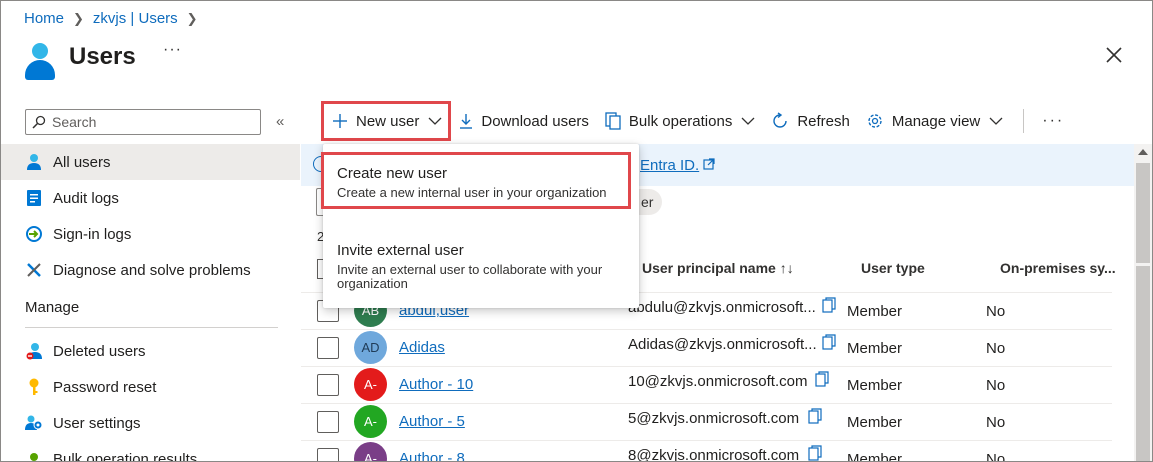  I want to click on collapse-sidebar-icon: «, so click(280, 121).